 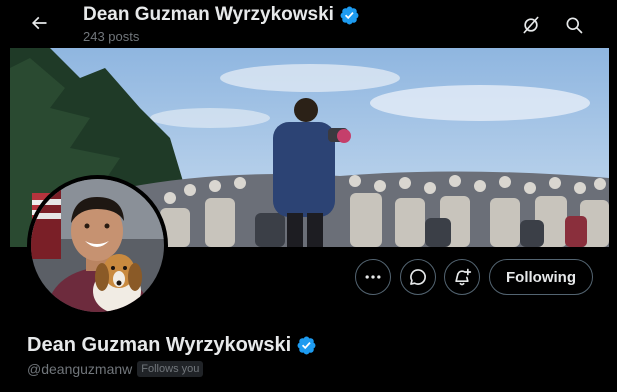 I want to click on message-button, so click(x=418, y=277).